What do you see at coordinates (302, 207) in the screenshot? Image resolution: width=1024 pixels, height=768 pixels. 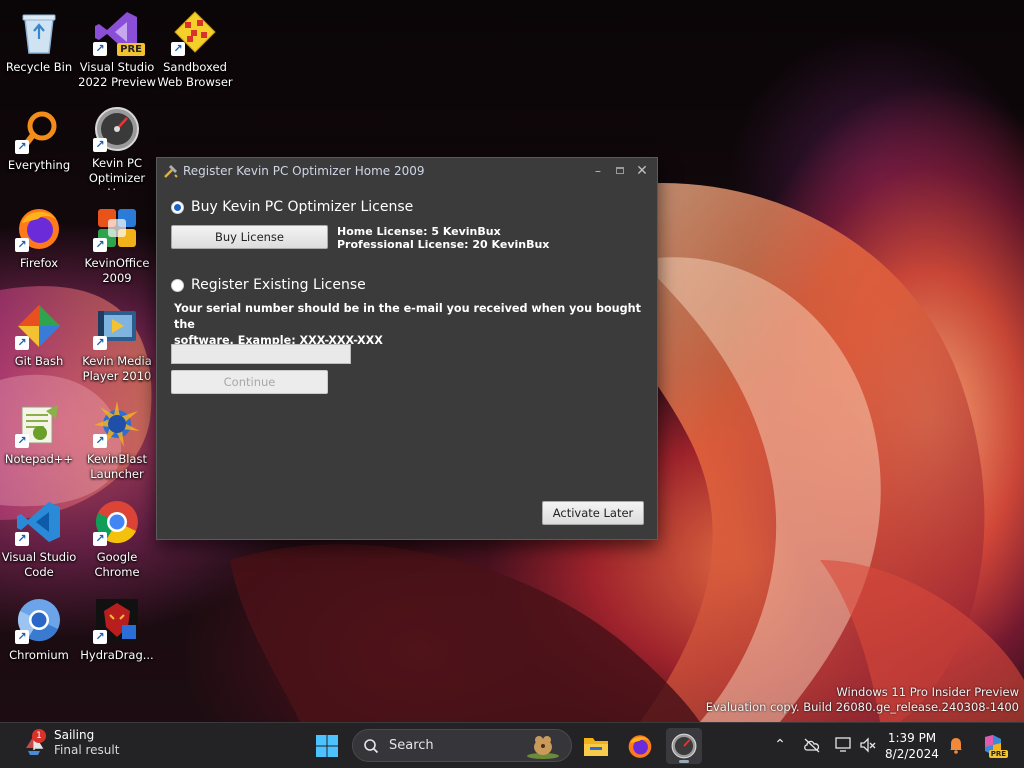 I see `buy-license-option-label: Buy Kevin PC Optimizer License` at bounding box center [302, 207].